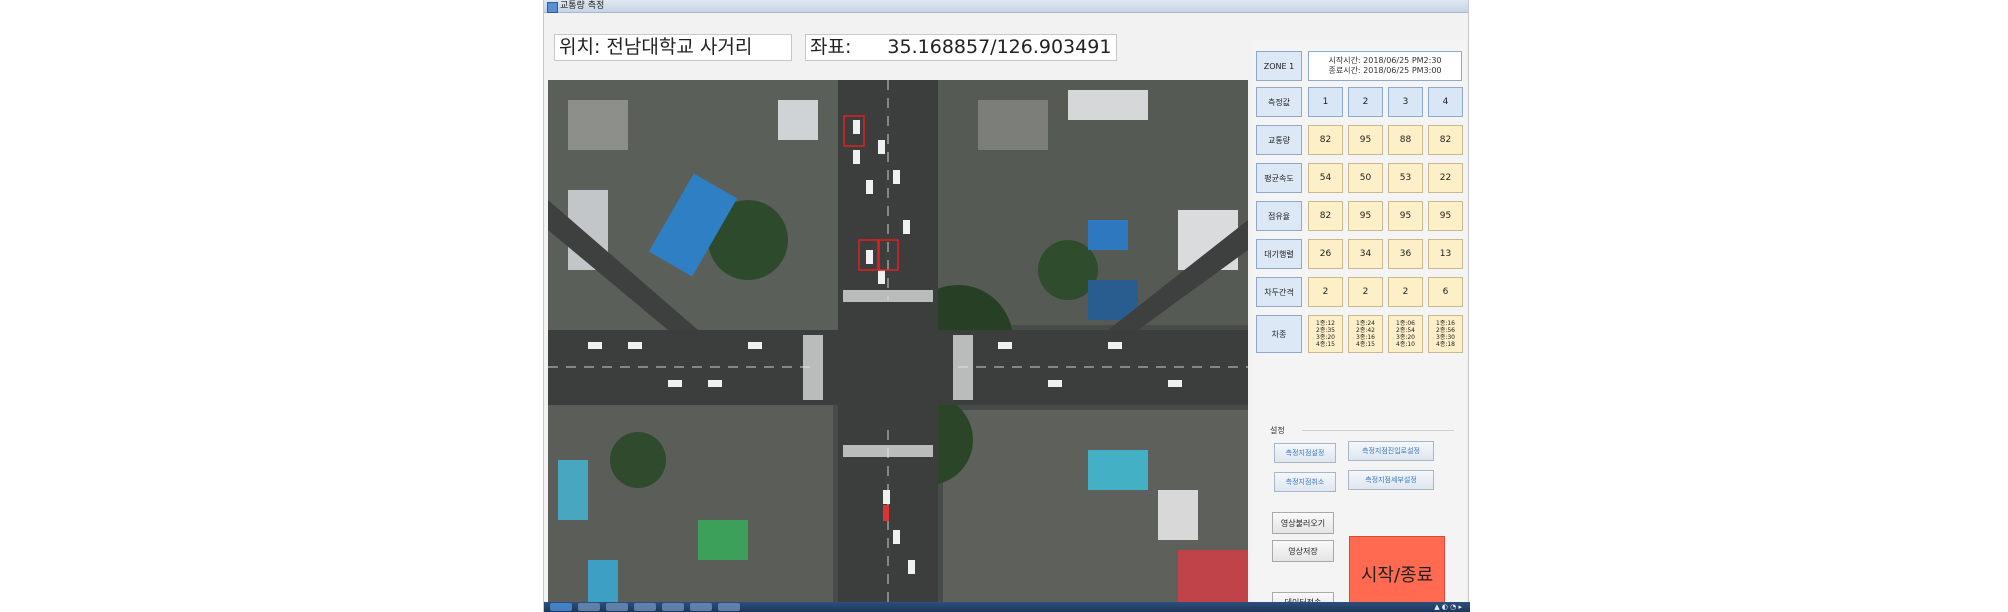 Image resolution: width=2008 pixels, height=612 pixels. I want to click on set-measure-point-button: 측정지점설정, so click(1305, 453).